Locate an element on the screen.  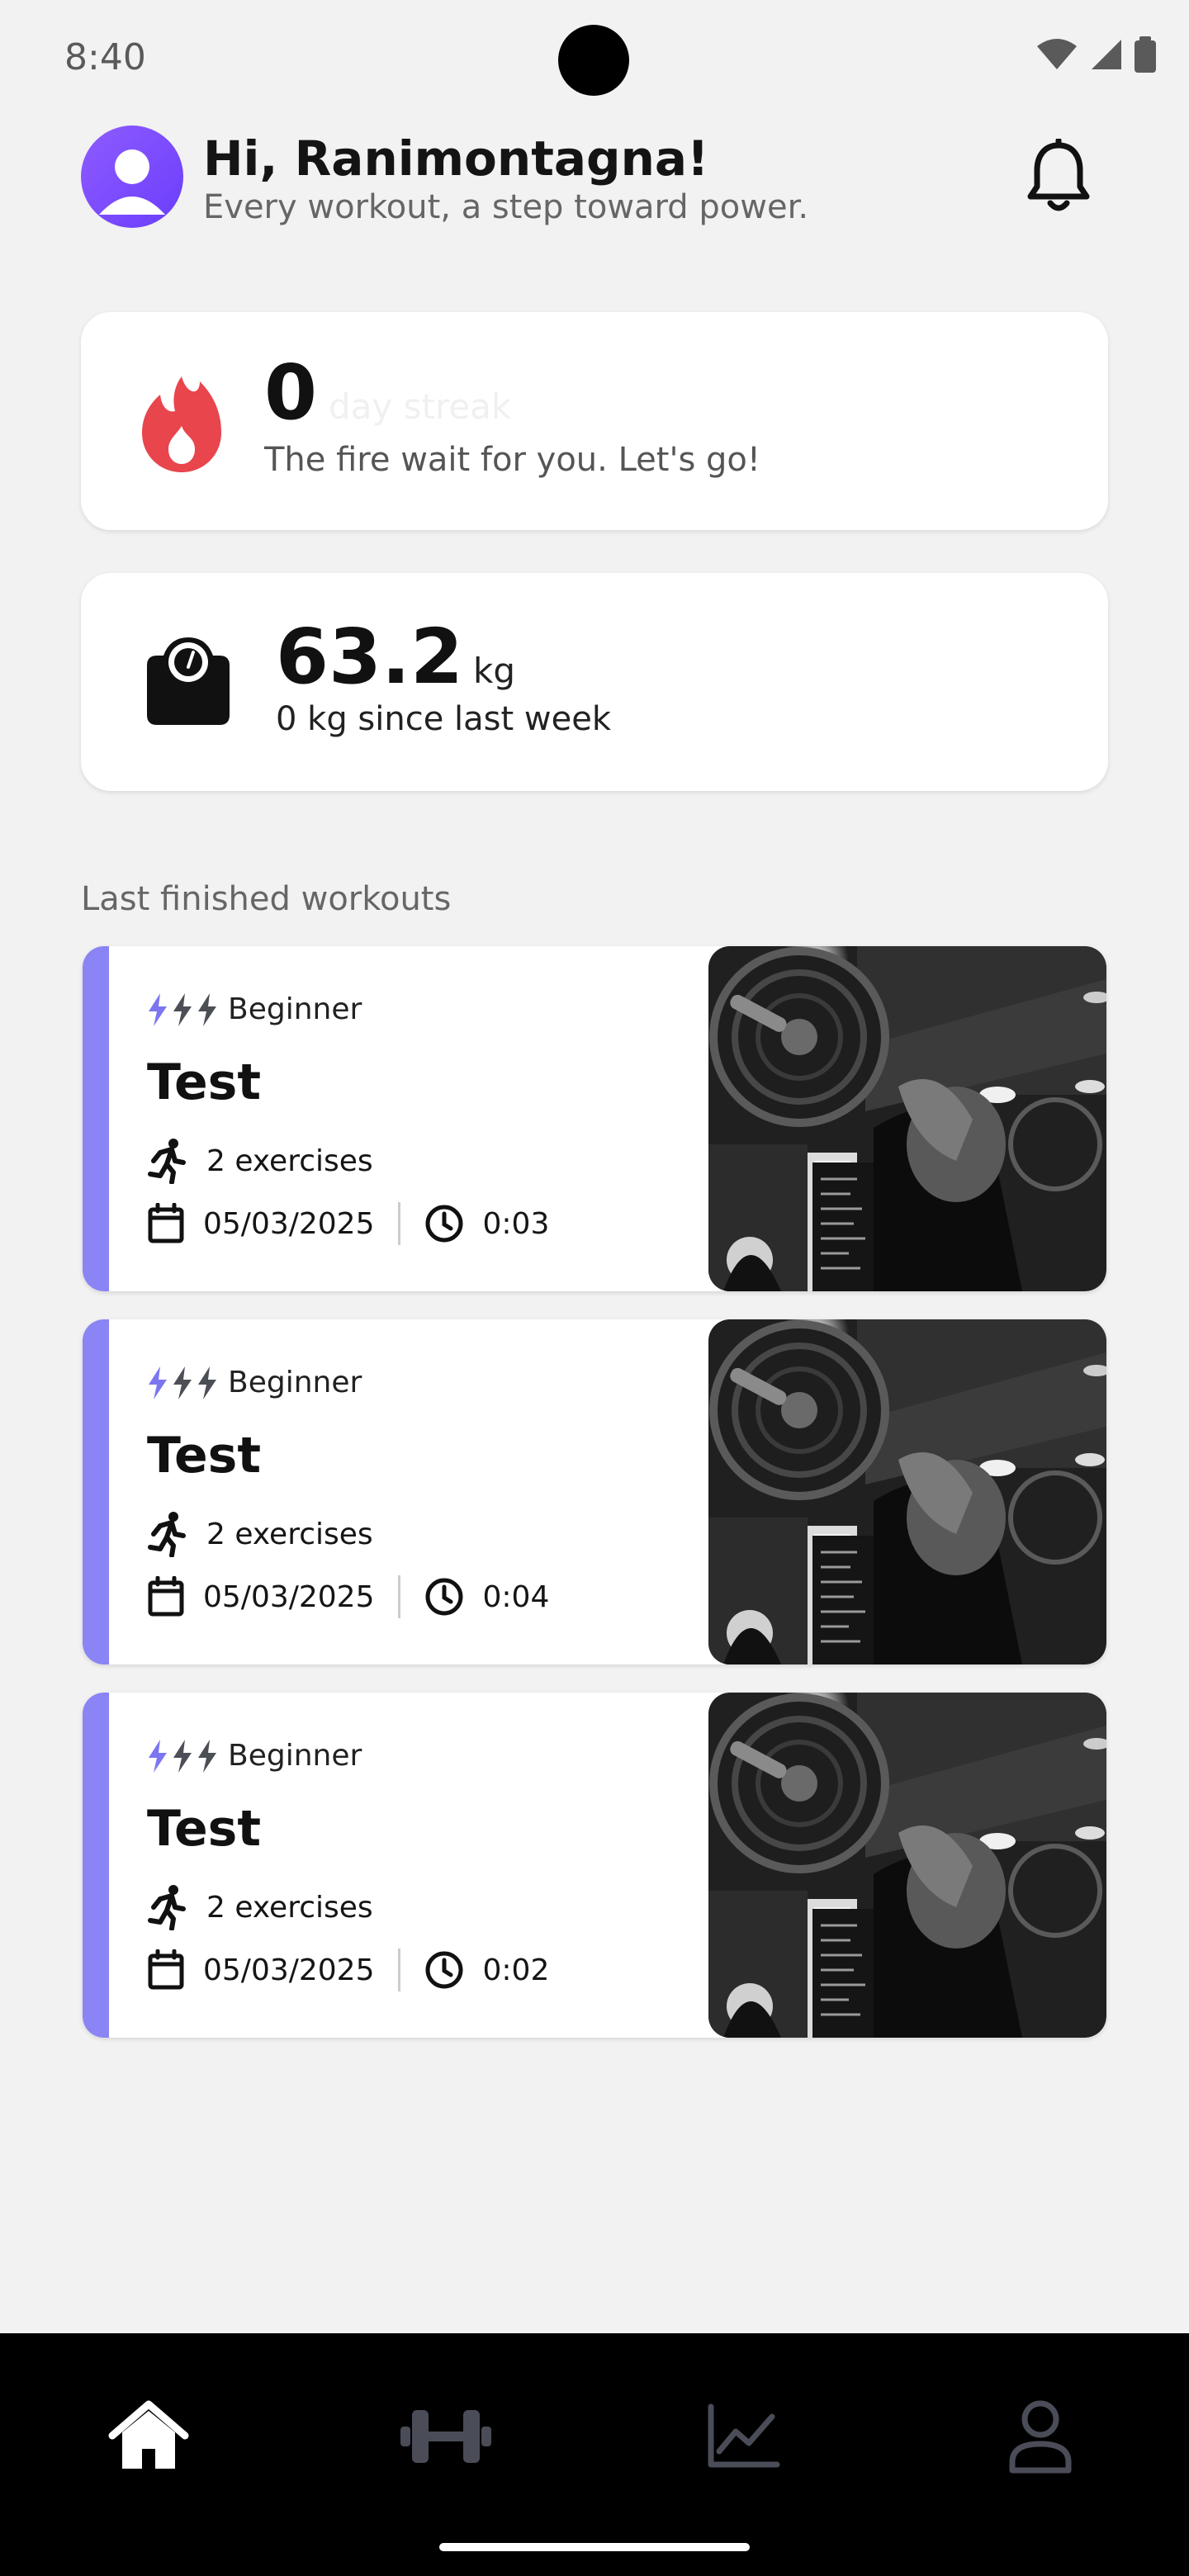
nav-home is located at coordinates (148, 2436).